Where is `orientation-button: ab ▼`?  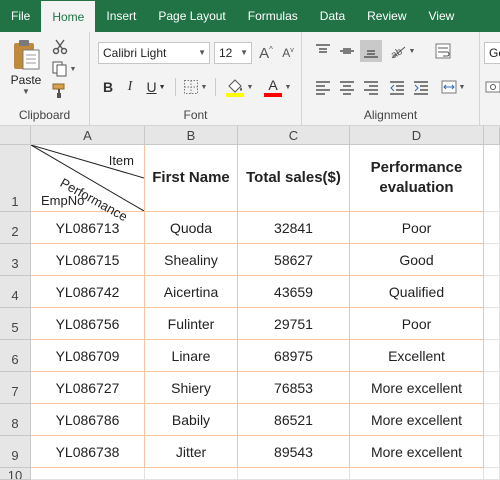
orientation-button: ab ▼ is located at coordinates (402, 51).